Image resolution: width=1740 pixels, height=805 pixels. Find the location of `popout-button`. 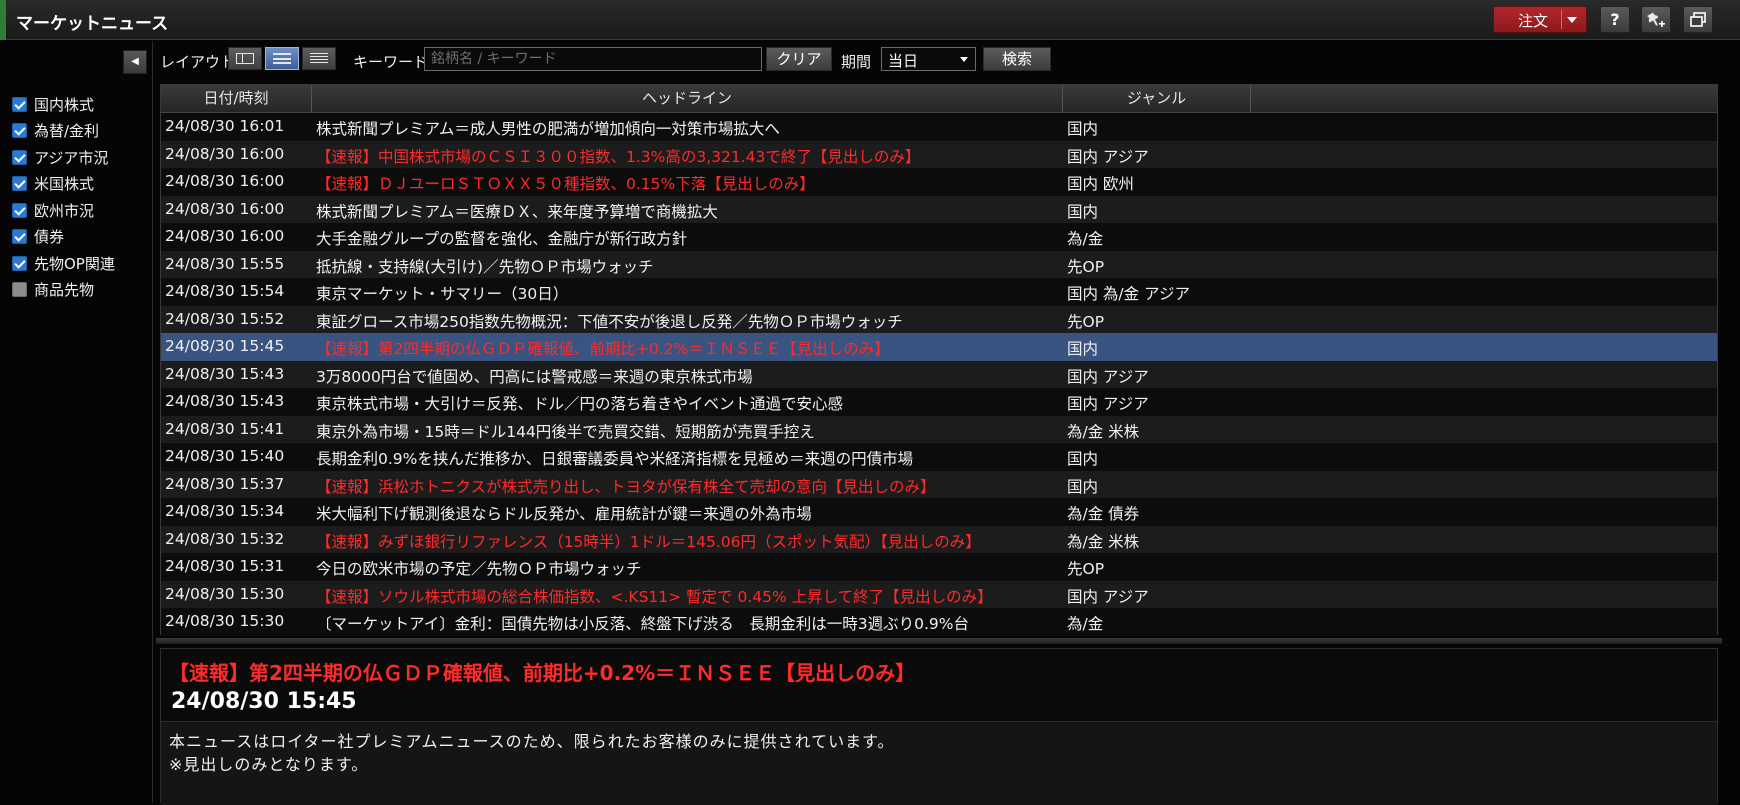

popout-button is located at coordinates (1698, 19).